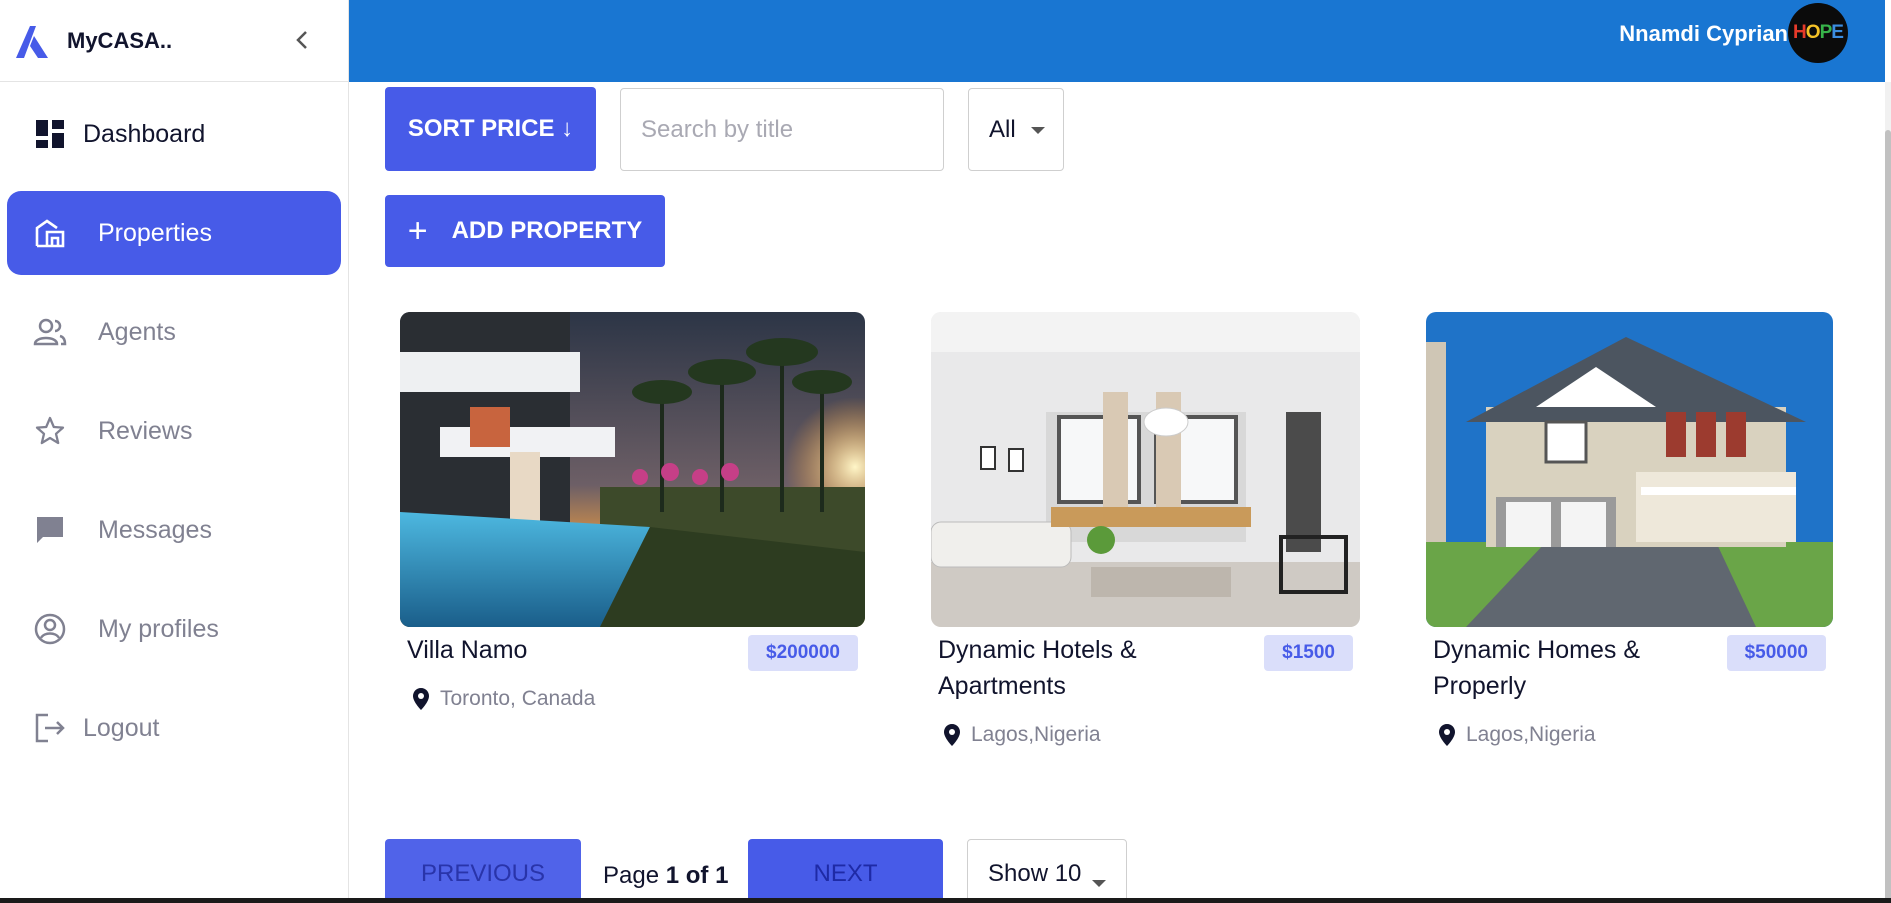 Image resolution: width=1891 pixels, height=903 pixels. I want to click on sort-price-button: SORT PRICE ↓, so click(490, 129).